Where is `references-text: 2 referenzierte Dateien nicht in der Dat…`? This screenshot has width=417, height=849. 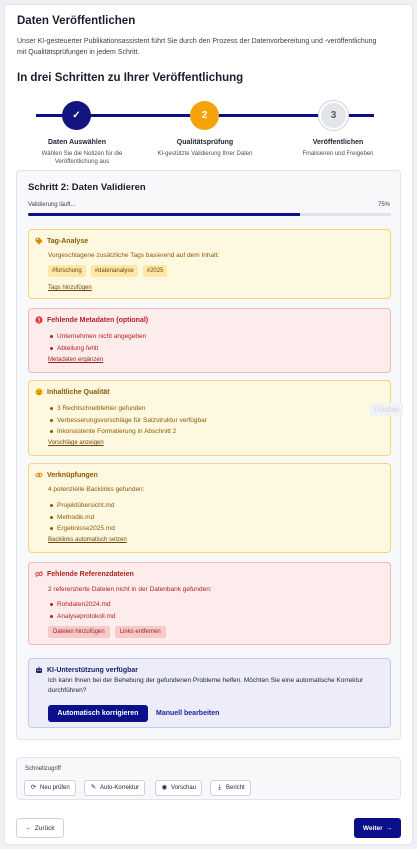
references-text: 2 referenzierte Dateien nicht in der Dat… is located at coordinates (130, 589).